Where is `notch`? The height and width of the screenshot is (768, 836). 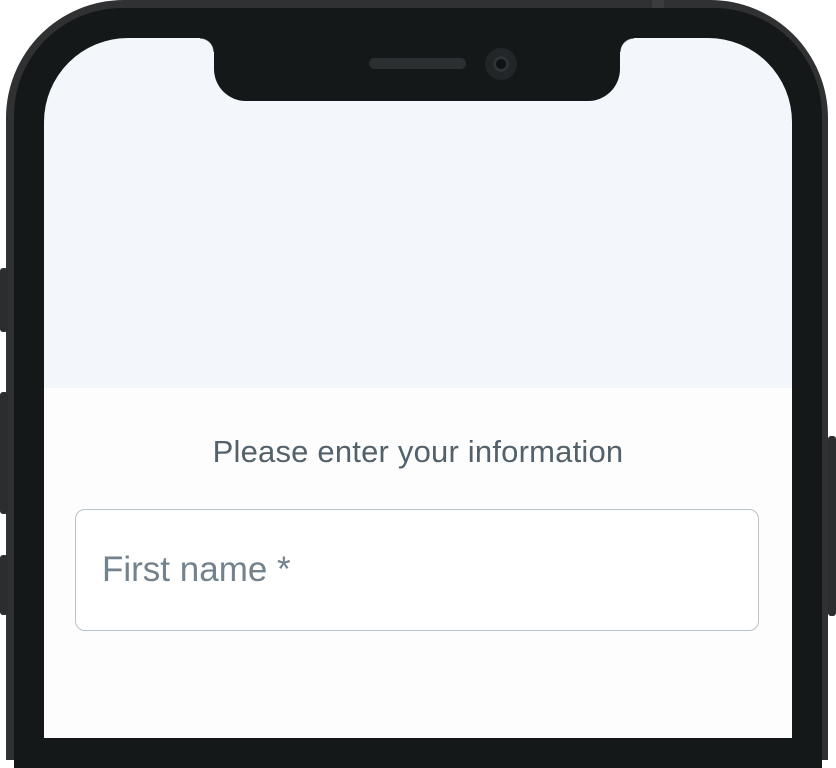
notch is located at coordinates (417, 69).